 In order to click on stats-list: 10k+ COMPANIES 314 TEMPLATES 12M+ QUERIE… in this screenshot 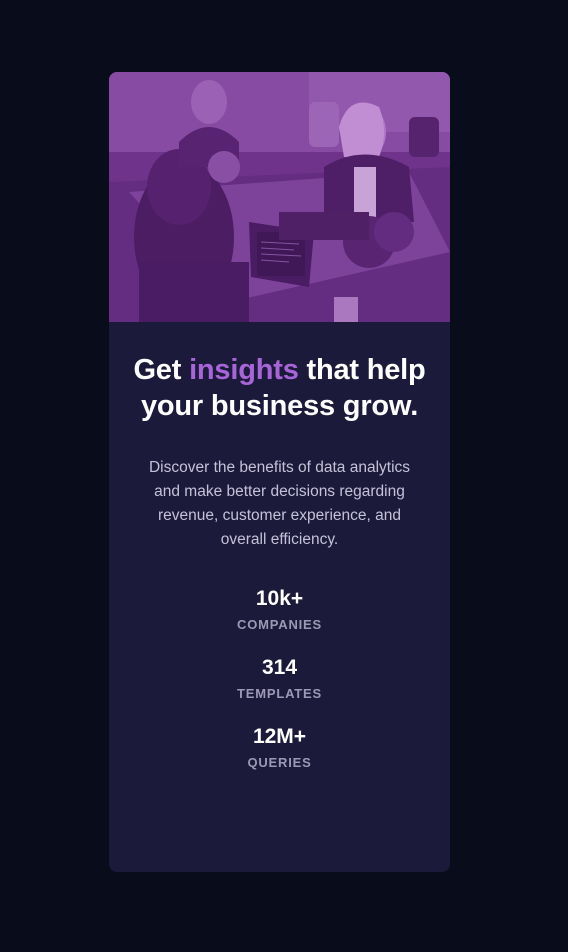, I will do `click(279, 678)`.